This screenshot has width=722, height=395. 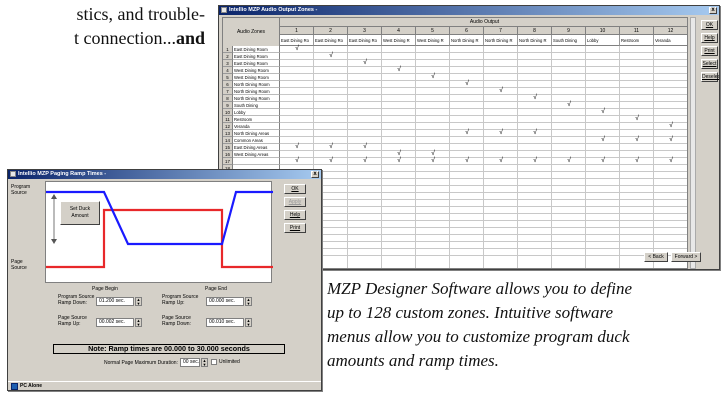 I want to click on output-column-number: 4, so click(x=399, y=31).